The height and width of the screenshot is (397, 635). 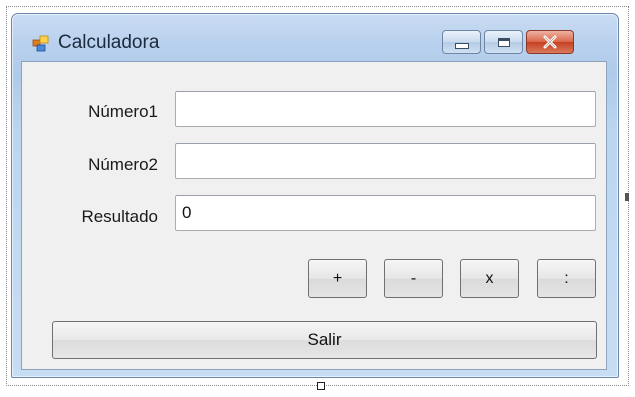 What do you see at coordinates (40, 43) in the screenshot?
I see `windows-forms-app-icon` at bounding box center [40, 43].